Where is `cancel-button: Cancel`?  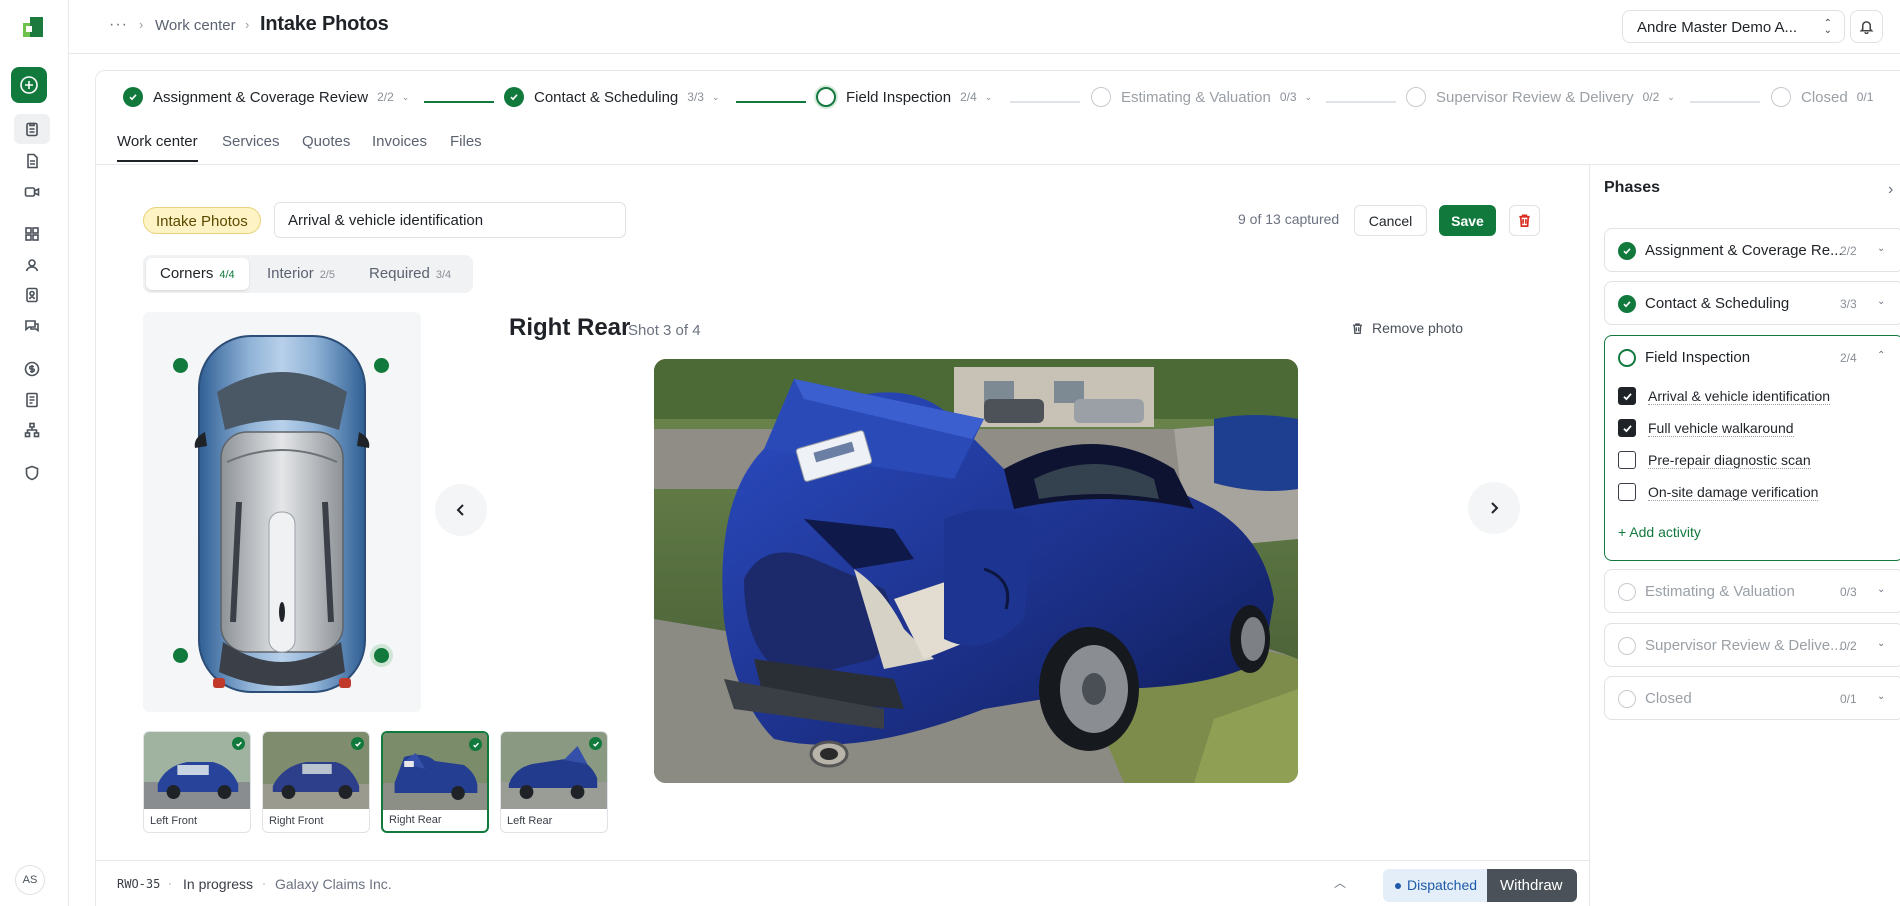
cancel-button: Cancel is located at coordinates (1390, 220).